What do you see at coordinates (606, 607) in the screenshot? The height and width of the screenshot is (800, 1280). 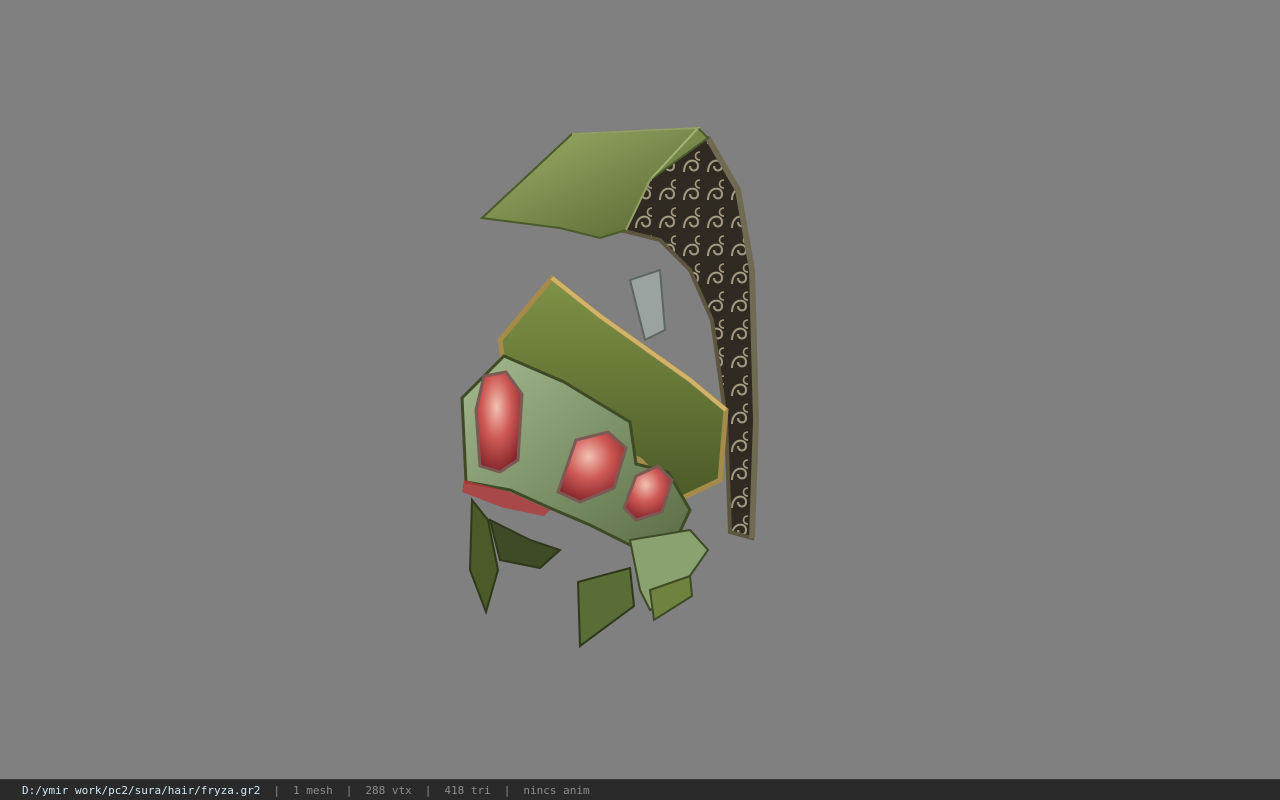 I see `front-flap` at bounding box center [606, 607].